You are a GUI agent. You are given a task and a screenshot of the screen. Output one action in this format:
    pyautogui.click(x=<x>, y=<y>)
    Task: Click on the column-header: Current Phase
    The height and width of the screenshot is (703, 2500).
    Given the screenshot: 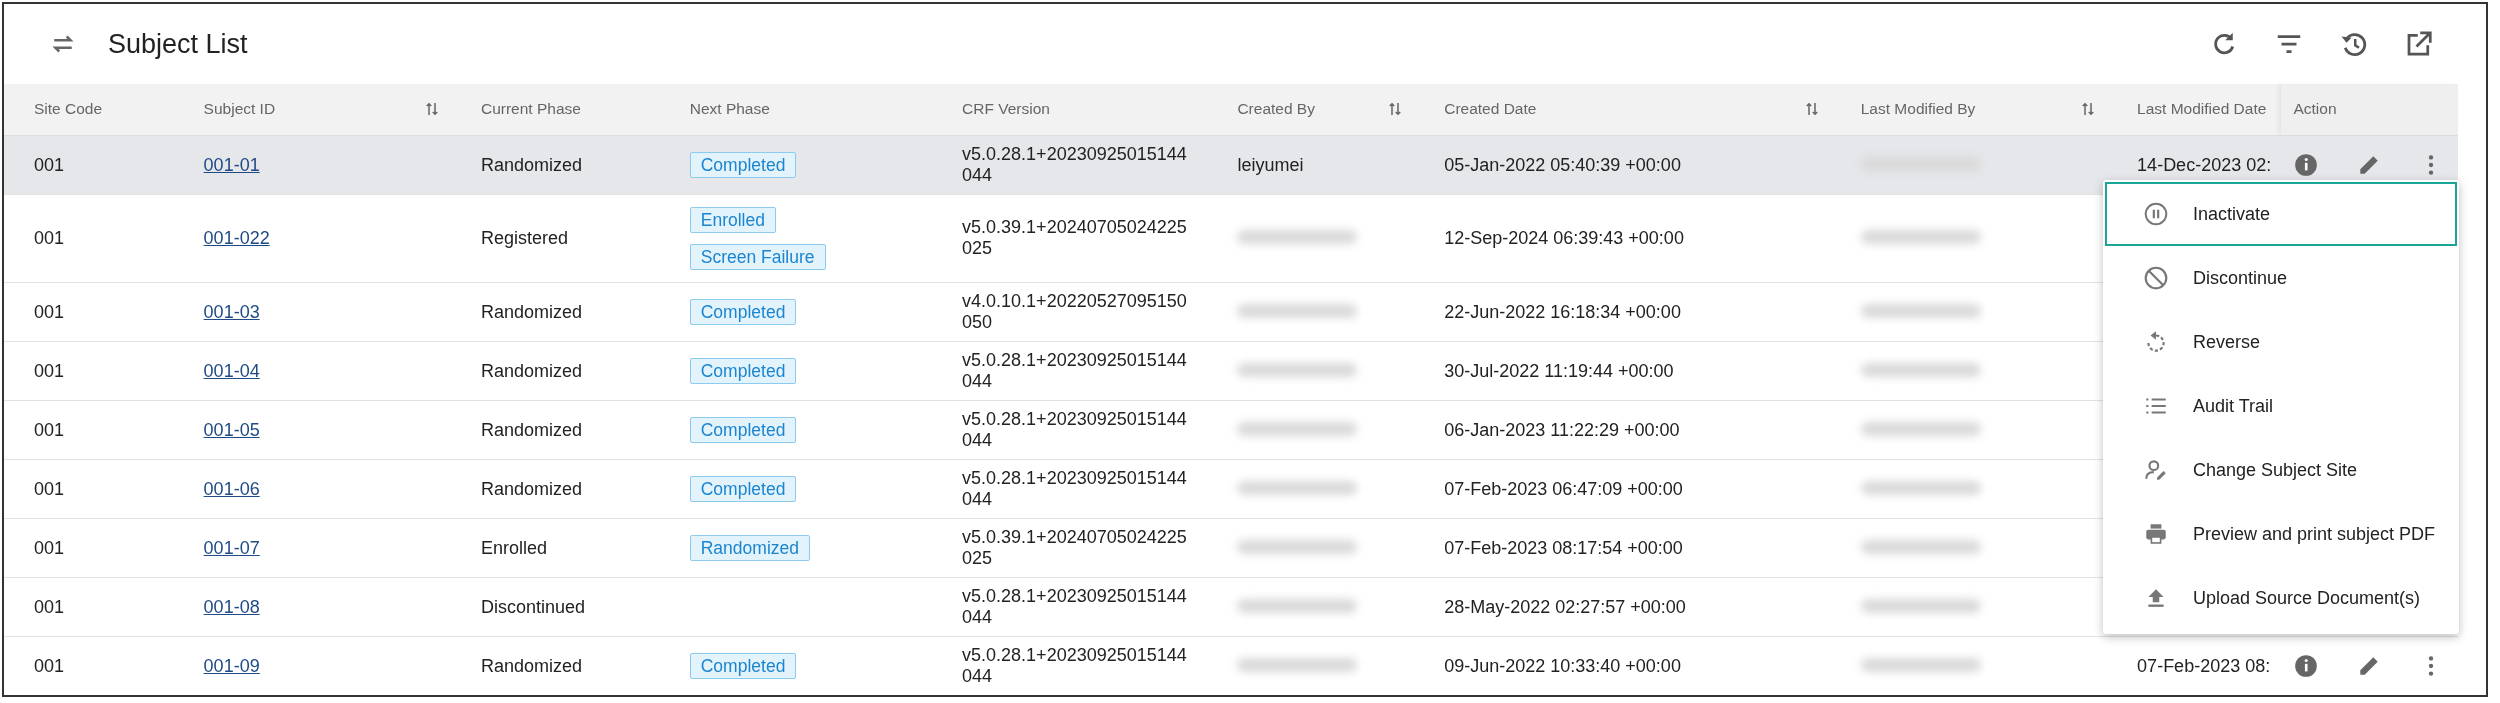 What is the action you would take?
    pyautogui.click(x=530, y=109)
    